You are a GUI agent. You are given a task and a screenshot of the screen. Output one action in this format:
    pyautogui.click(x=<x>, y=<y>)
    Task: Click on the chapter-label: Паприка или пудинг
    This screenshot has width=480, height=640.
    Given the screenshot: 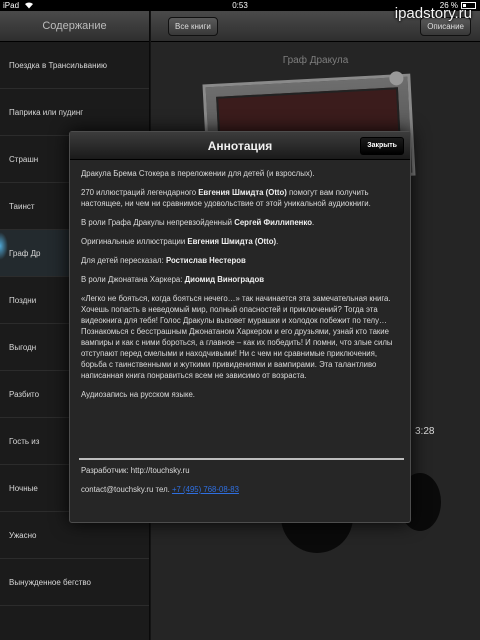 What is the action you would take?
    pyautogui.click(x=46, y=112)
    